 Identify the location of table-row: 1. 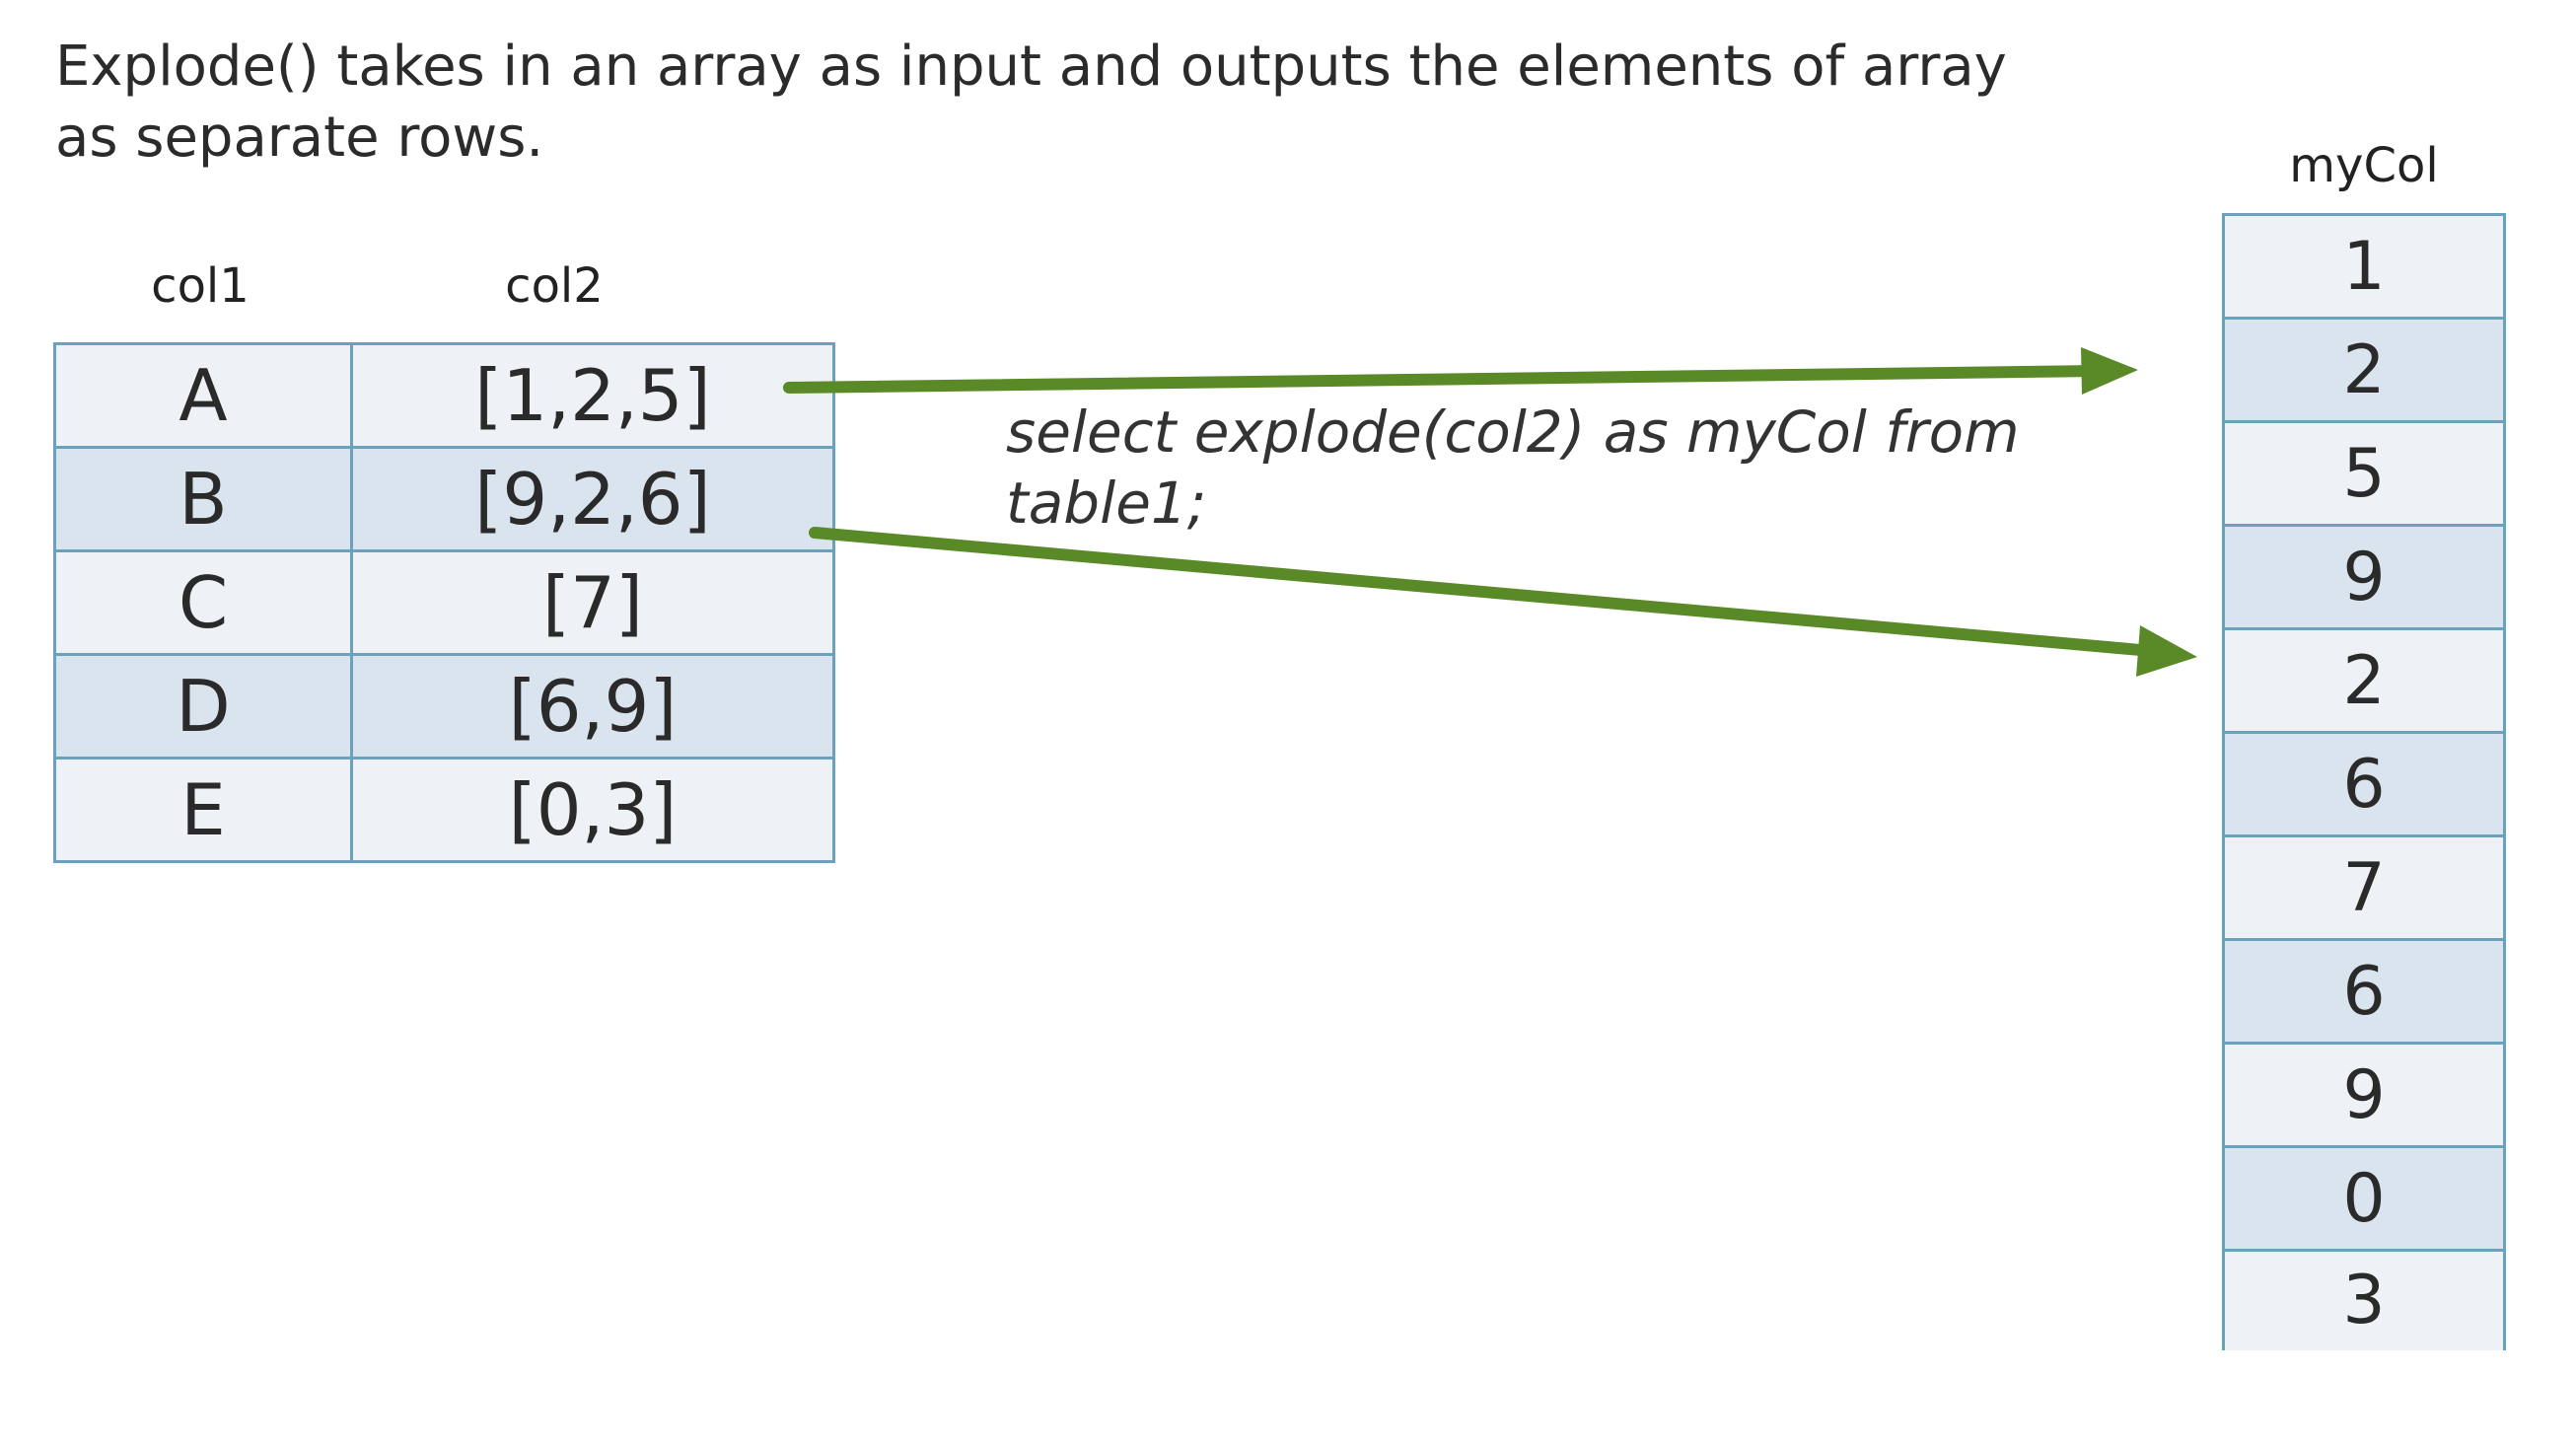
(2364, 266).